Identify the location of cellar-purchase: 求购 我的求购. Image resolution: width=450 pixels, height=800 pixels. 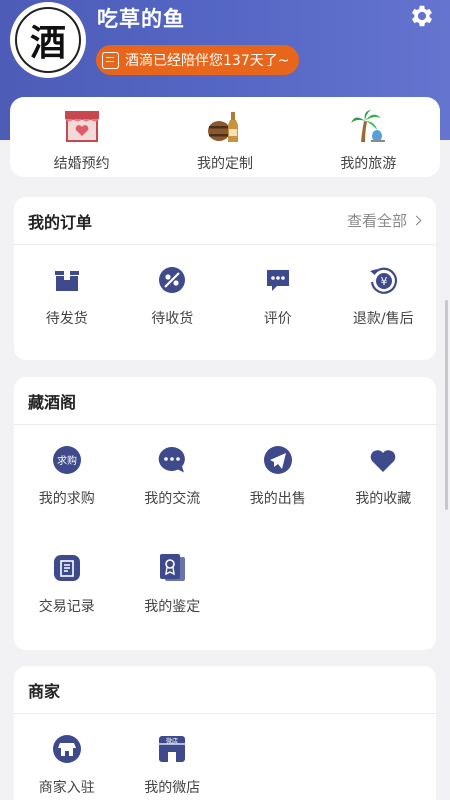
(67, 479).